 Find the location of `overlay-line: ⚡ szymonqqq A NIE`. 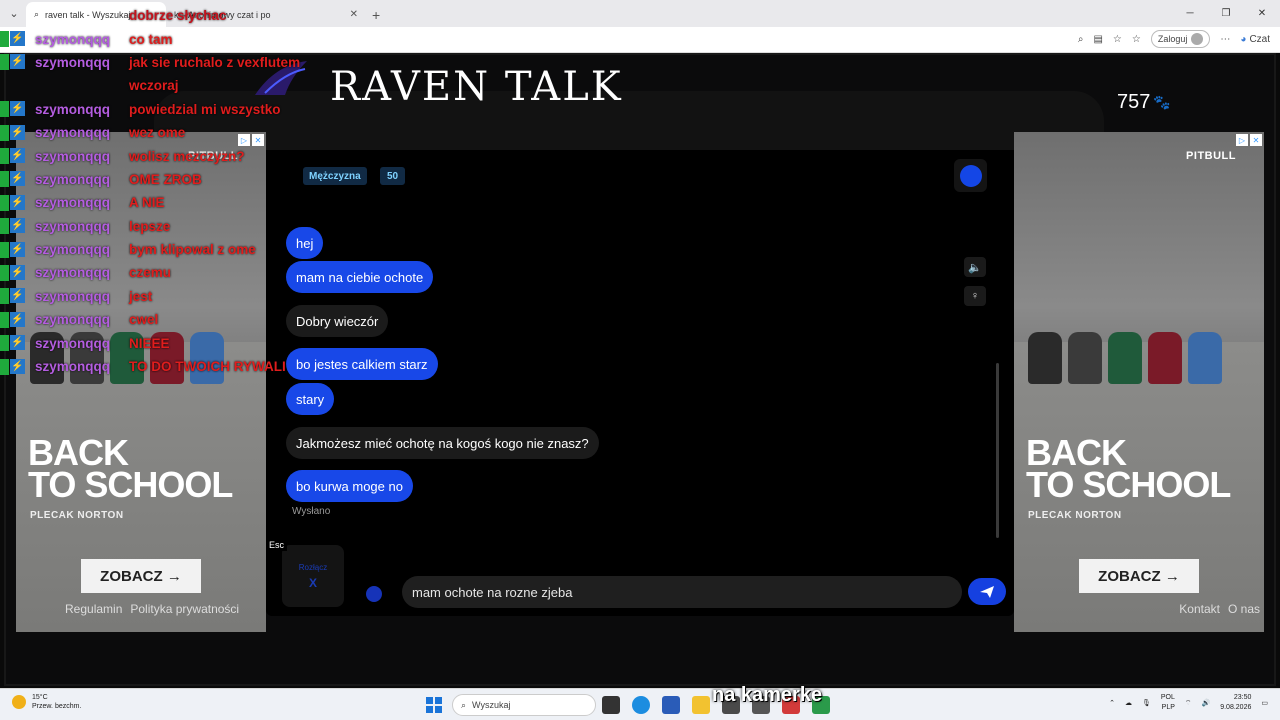

overlay-line: ⚡ szymonqqq A NIE is located at coordinates (200, 202).